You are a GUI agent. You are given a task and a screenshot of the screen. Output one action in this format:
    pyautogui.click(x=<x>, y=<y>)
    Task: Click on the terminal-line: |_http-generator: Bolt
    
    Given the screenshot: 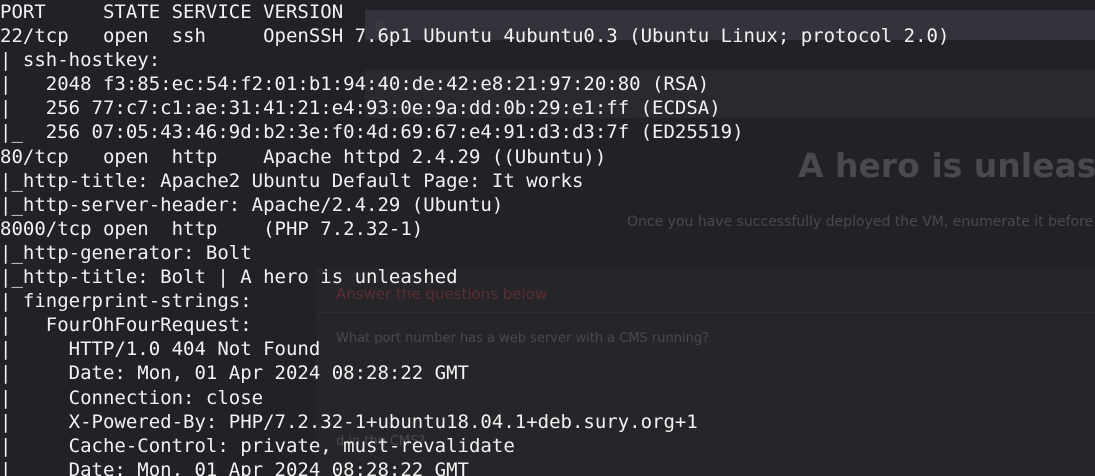 What is the action you would take?
    pyautogui.click(x=126, y=252)
    